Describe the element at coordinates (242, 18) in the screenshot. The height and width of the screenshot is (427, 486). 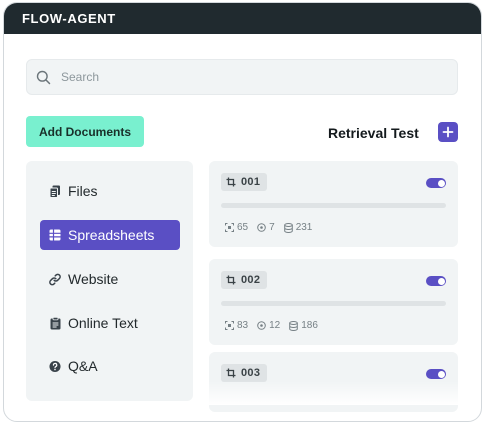
I see `title-bar: FLOW-AGENT` at that location.